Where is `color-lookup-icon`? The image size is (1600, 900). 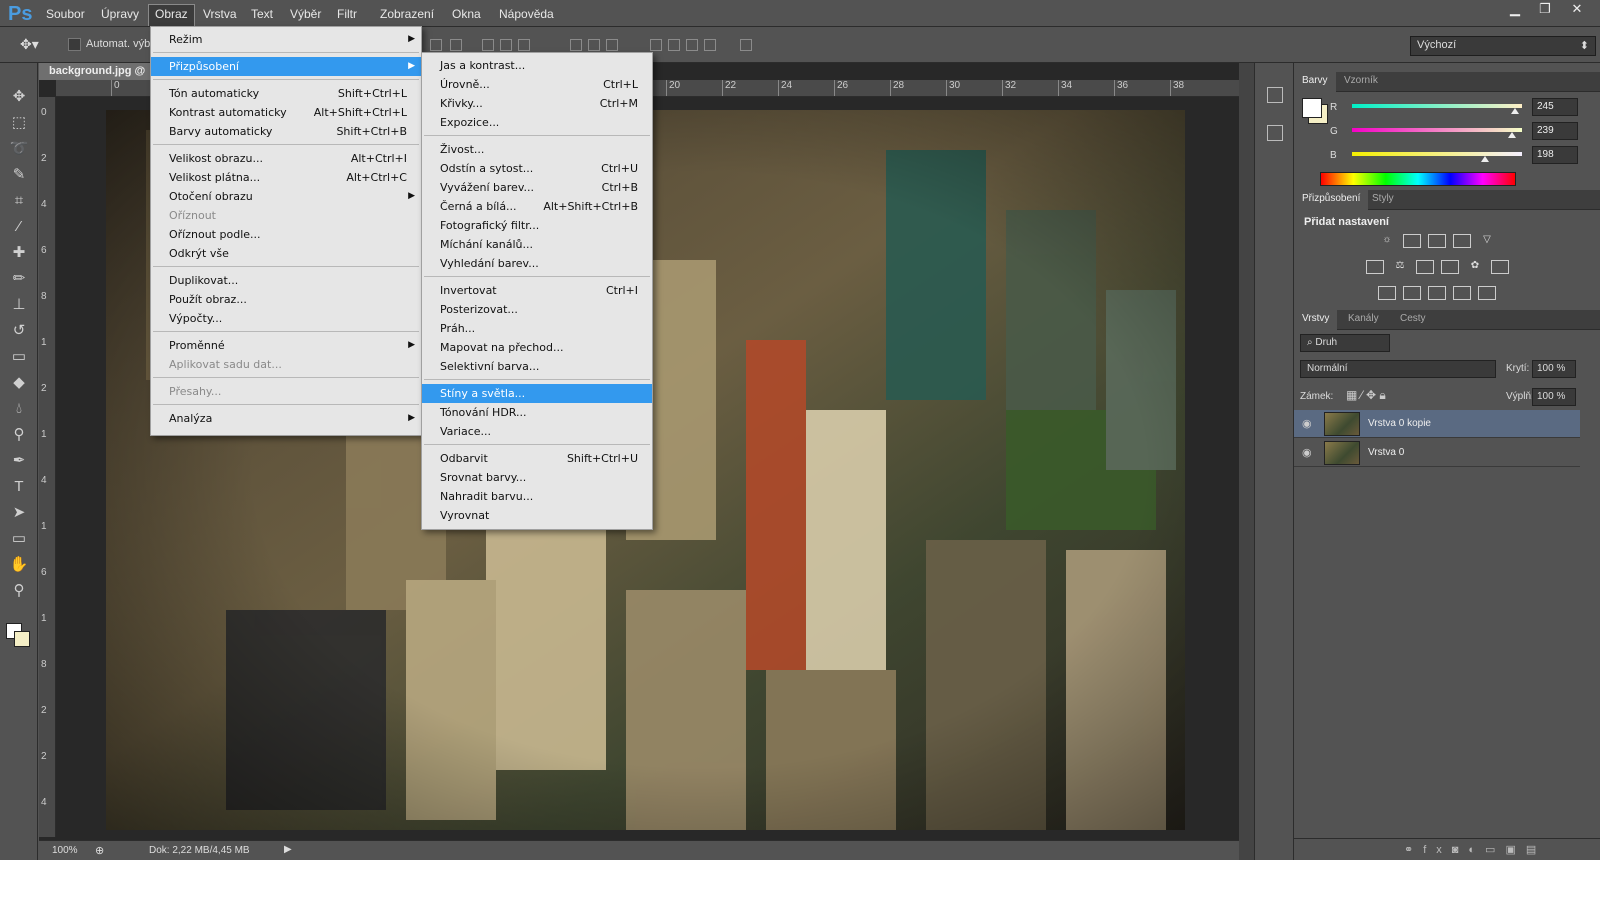 color-lookup-icon is located at coordinates (1500, 267).